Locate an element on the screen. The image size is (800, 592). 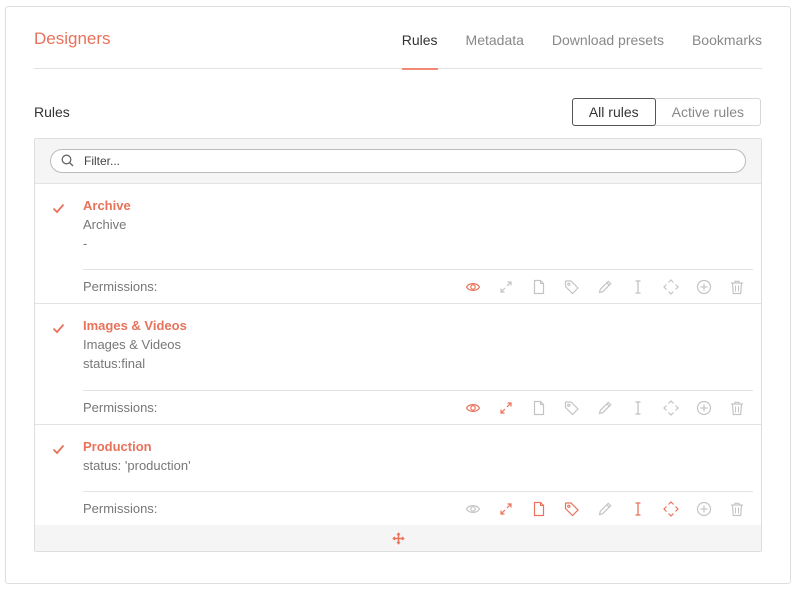
filter-bar is located at coordinates (398, 161).